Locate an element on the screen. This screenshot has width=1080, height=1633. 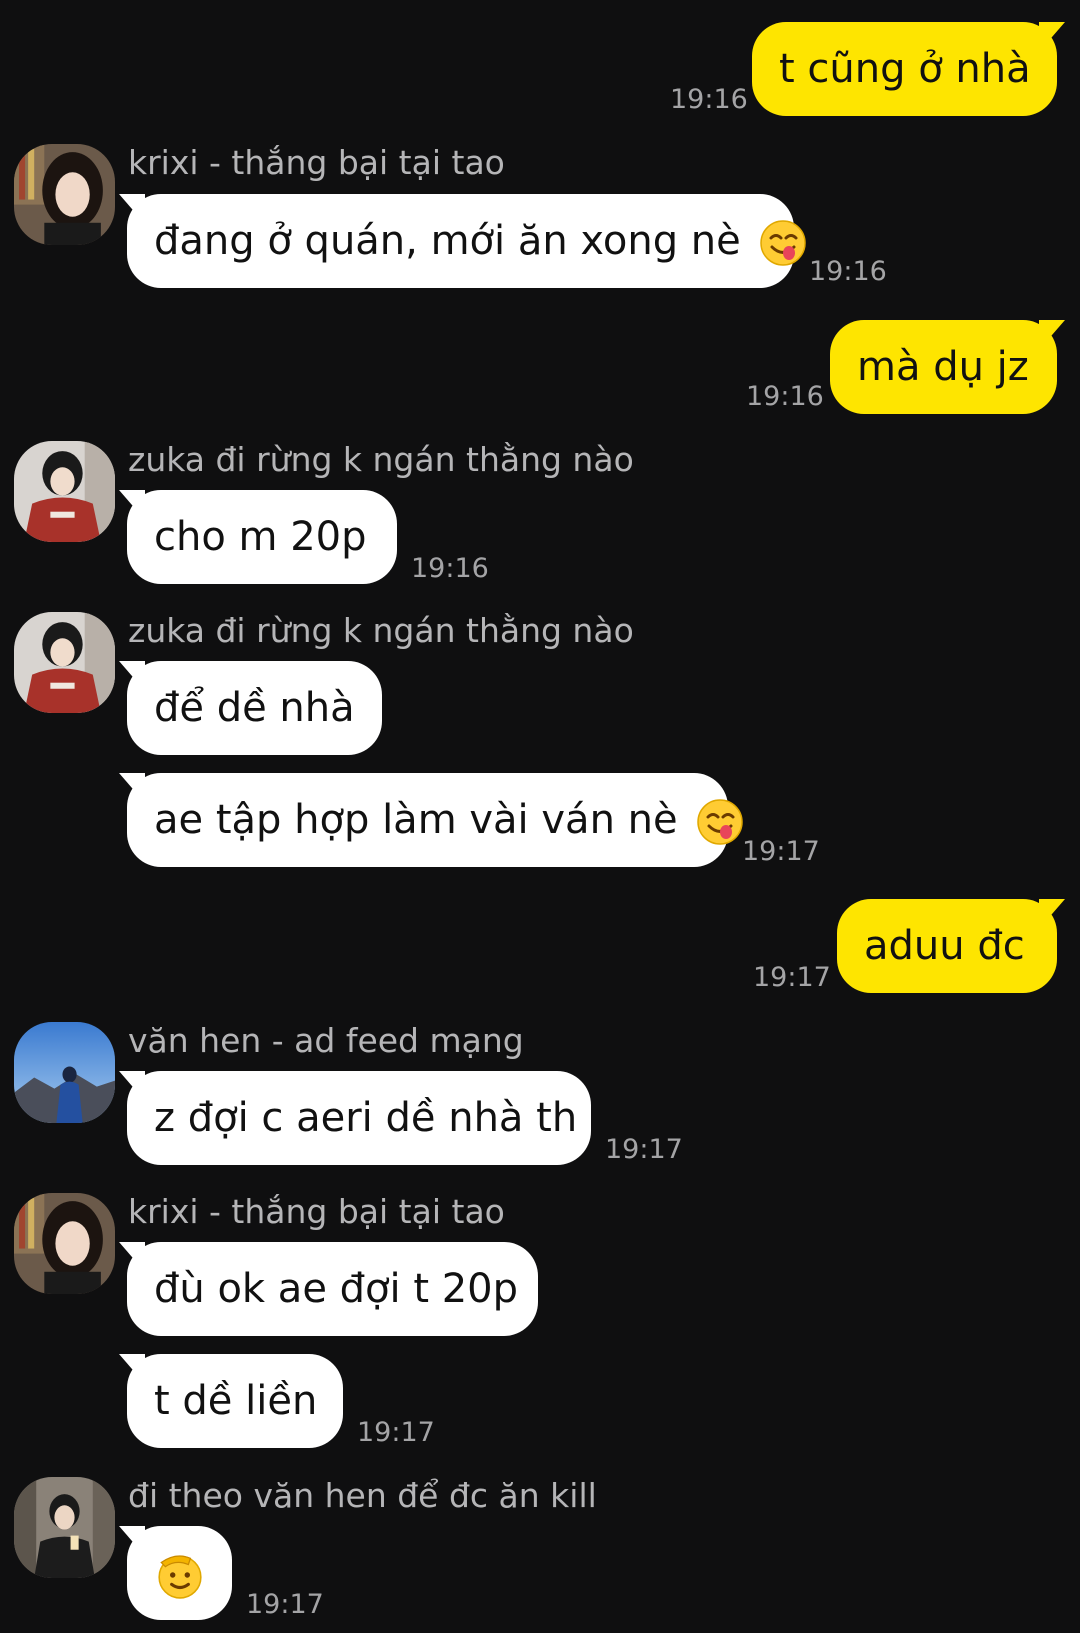
incoming-message-bubble: ae tập hợp làm vài ván nè is located at coordinates (435, 820).